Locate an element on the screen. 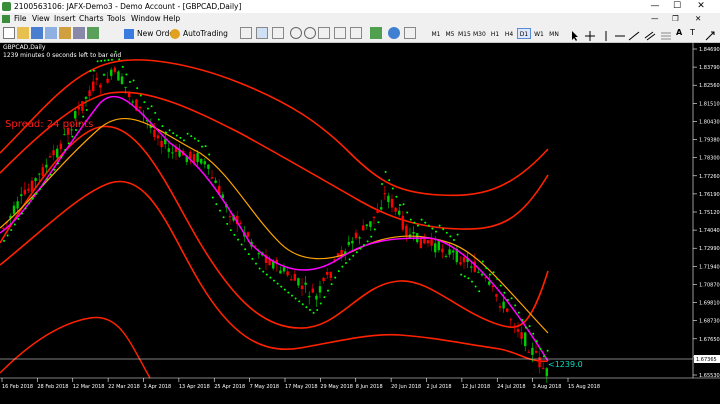  vertical-line-icon is located at coordinates (606, 34).